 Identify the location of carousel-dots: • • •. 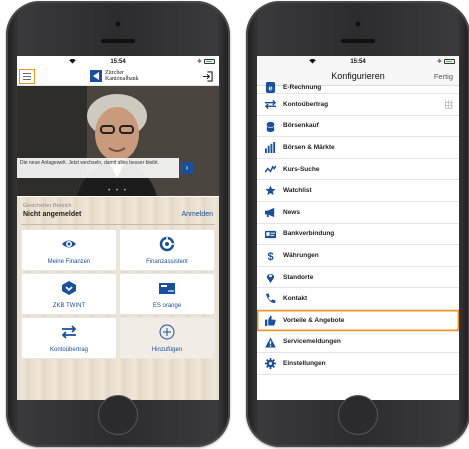
(118, 191).